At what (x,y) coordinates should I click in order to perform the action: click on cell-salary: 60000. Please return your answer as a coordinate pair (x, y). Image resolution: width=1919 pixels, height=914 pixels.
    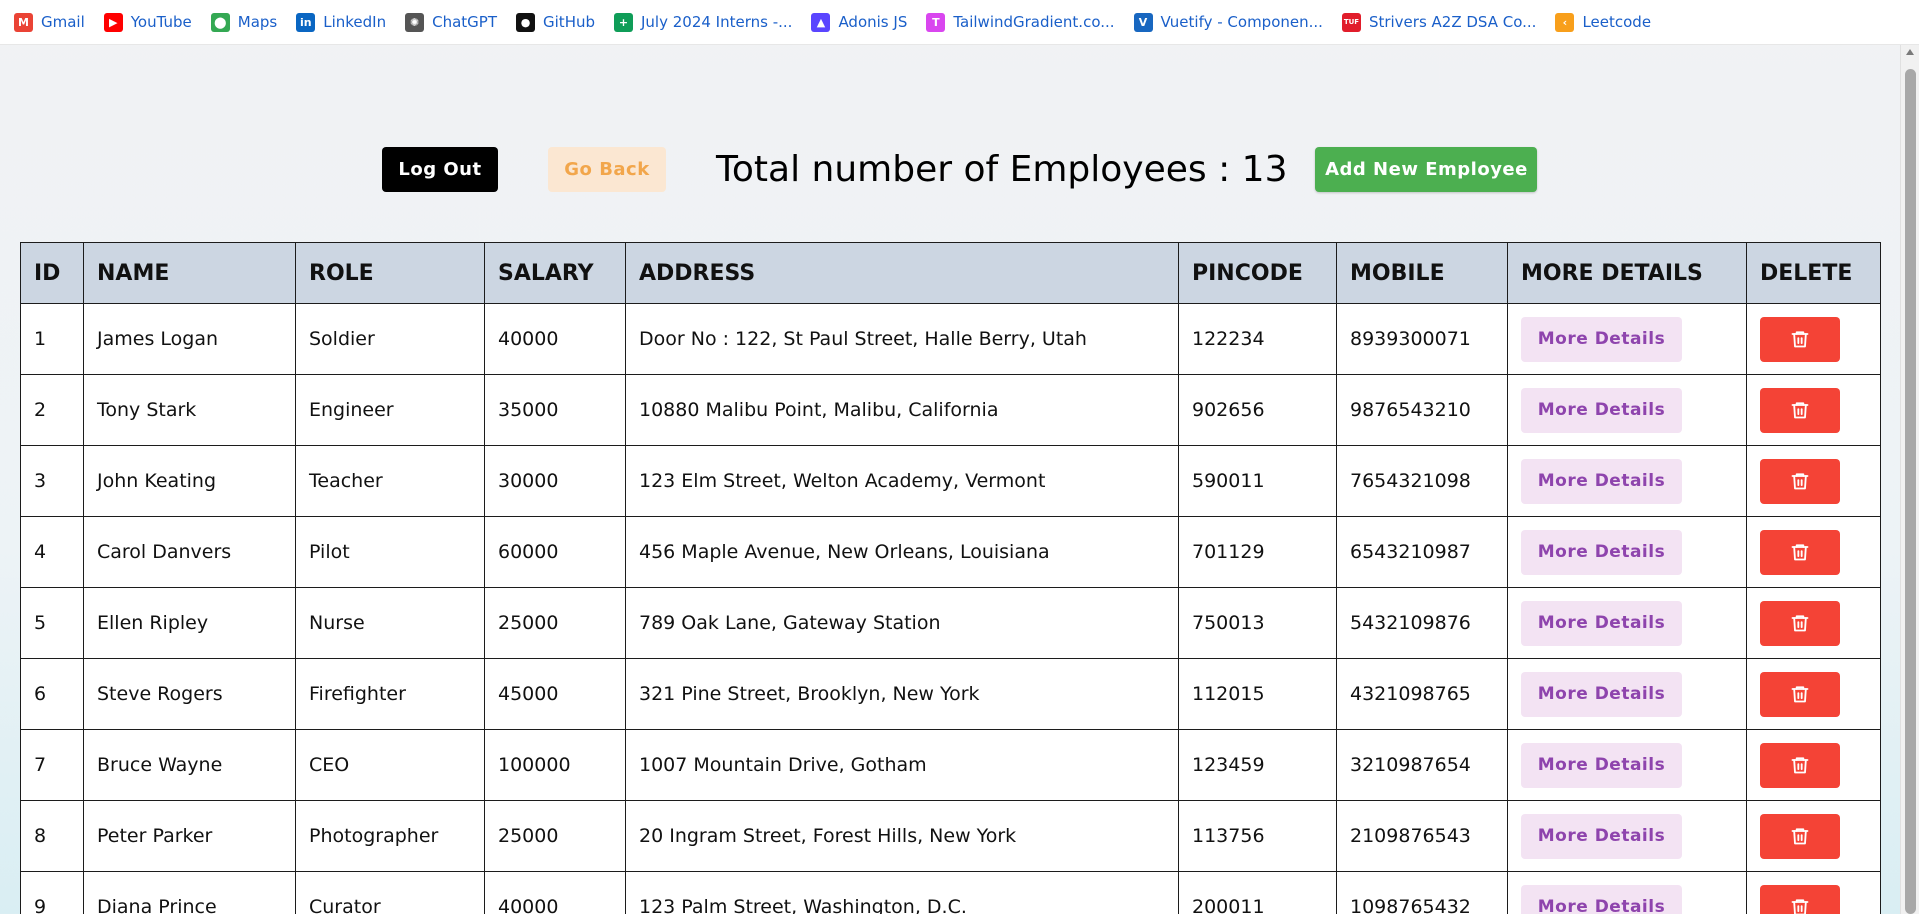
    Looking at the image, I should click on (555, 552).